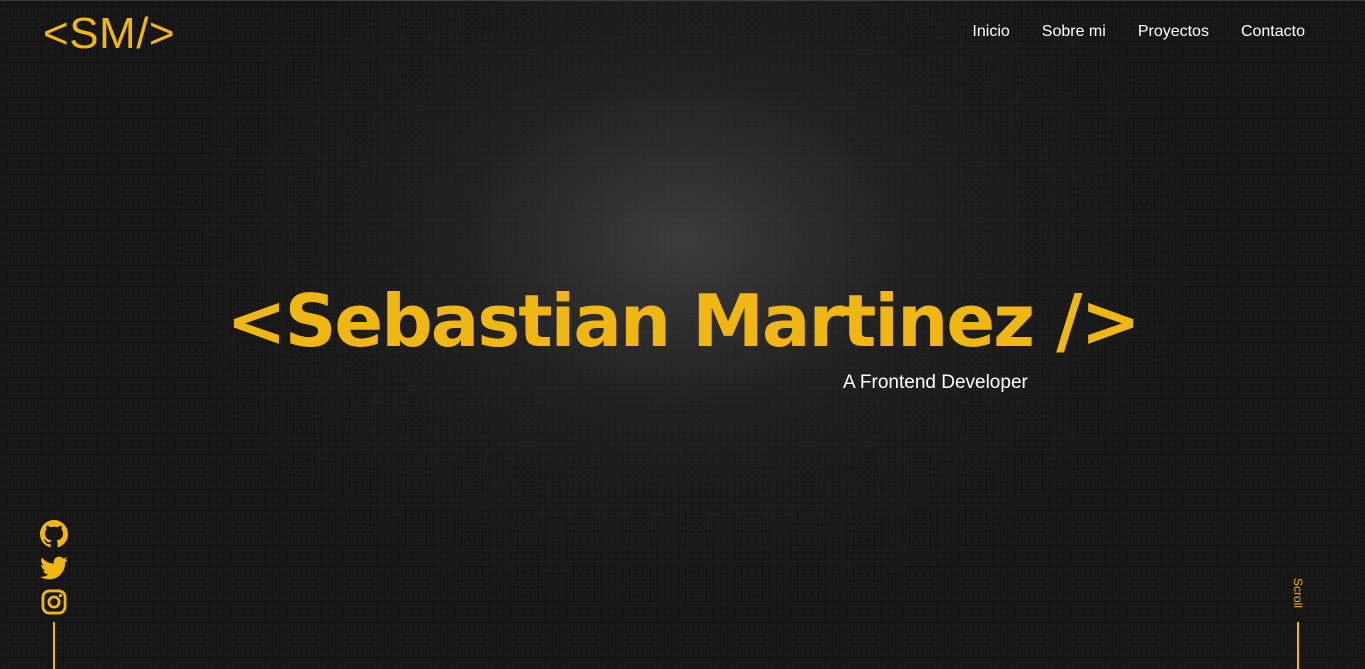 The image size is (1365, 669). Describe the element at coordinates (109, 34) in the screenshot. I see `site-logo: <SM/>` at that location.